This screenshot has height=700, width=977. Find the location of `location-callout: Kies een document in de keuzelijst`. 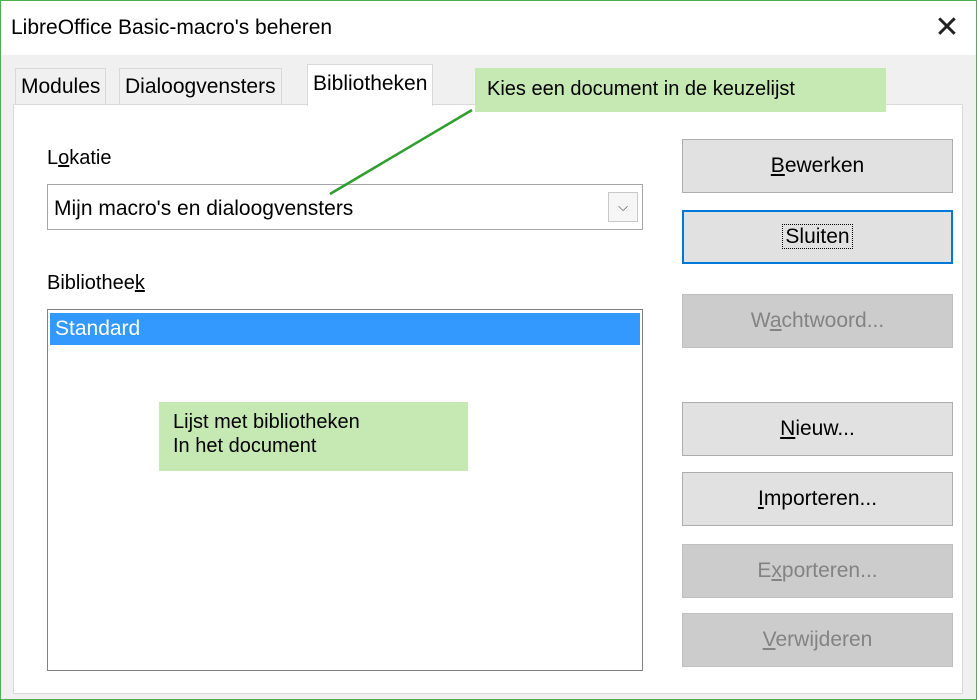

location-callout: Kies een document in de keuzelijst is located at coordinates (680, 90).